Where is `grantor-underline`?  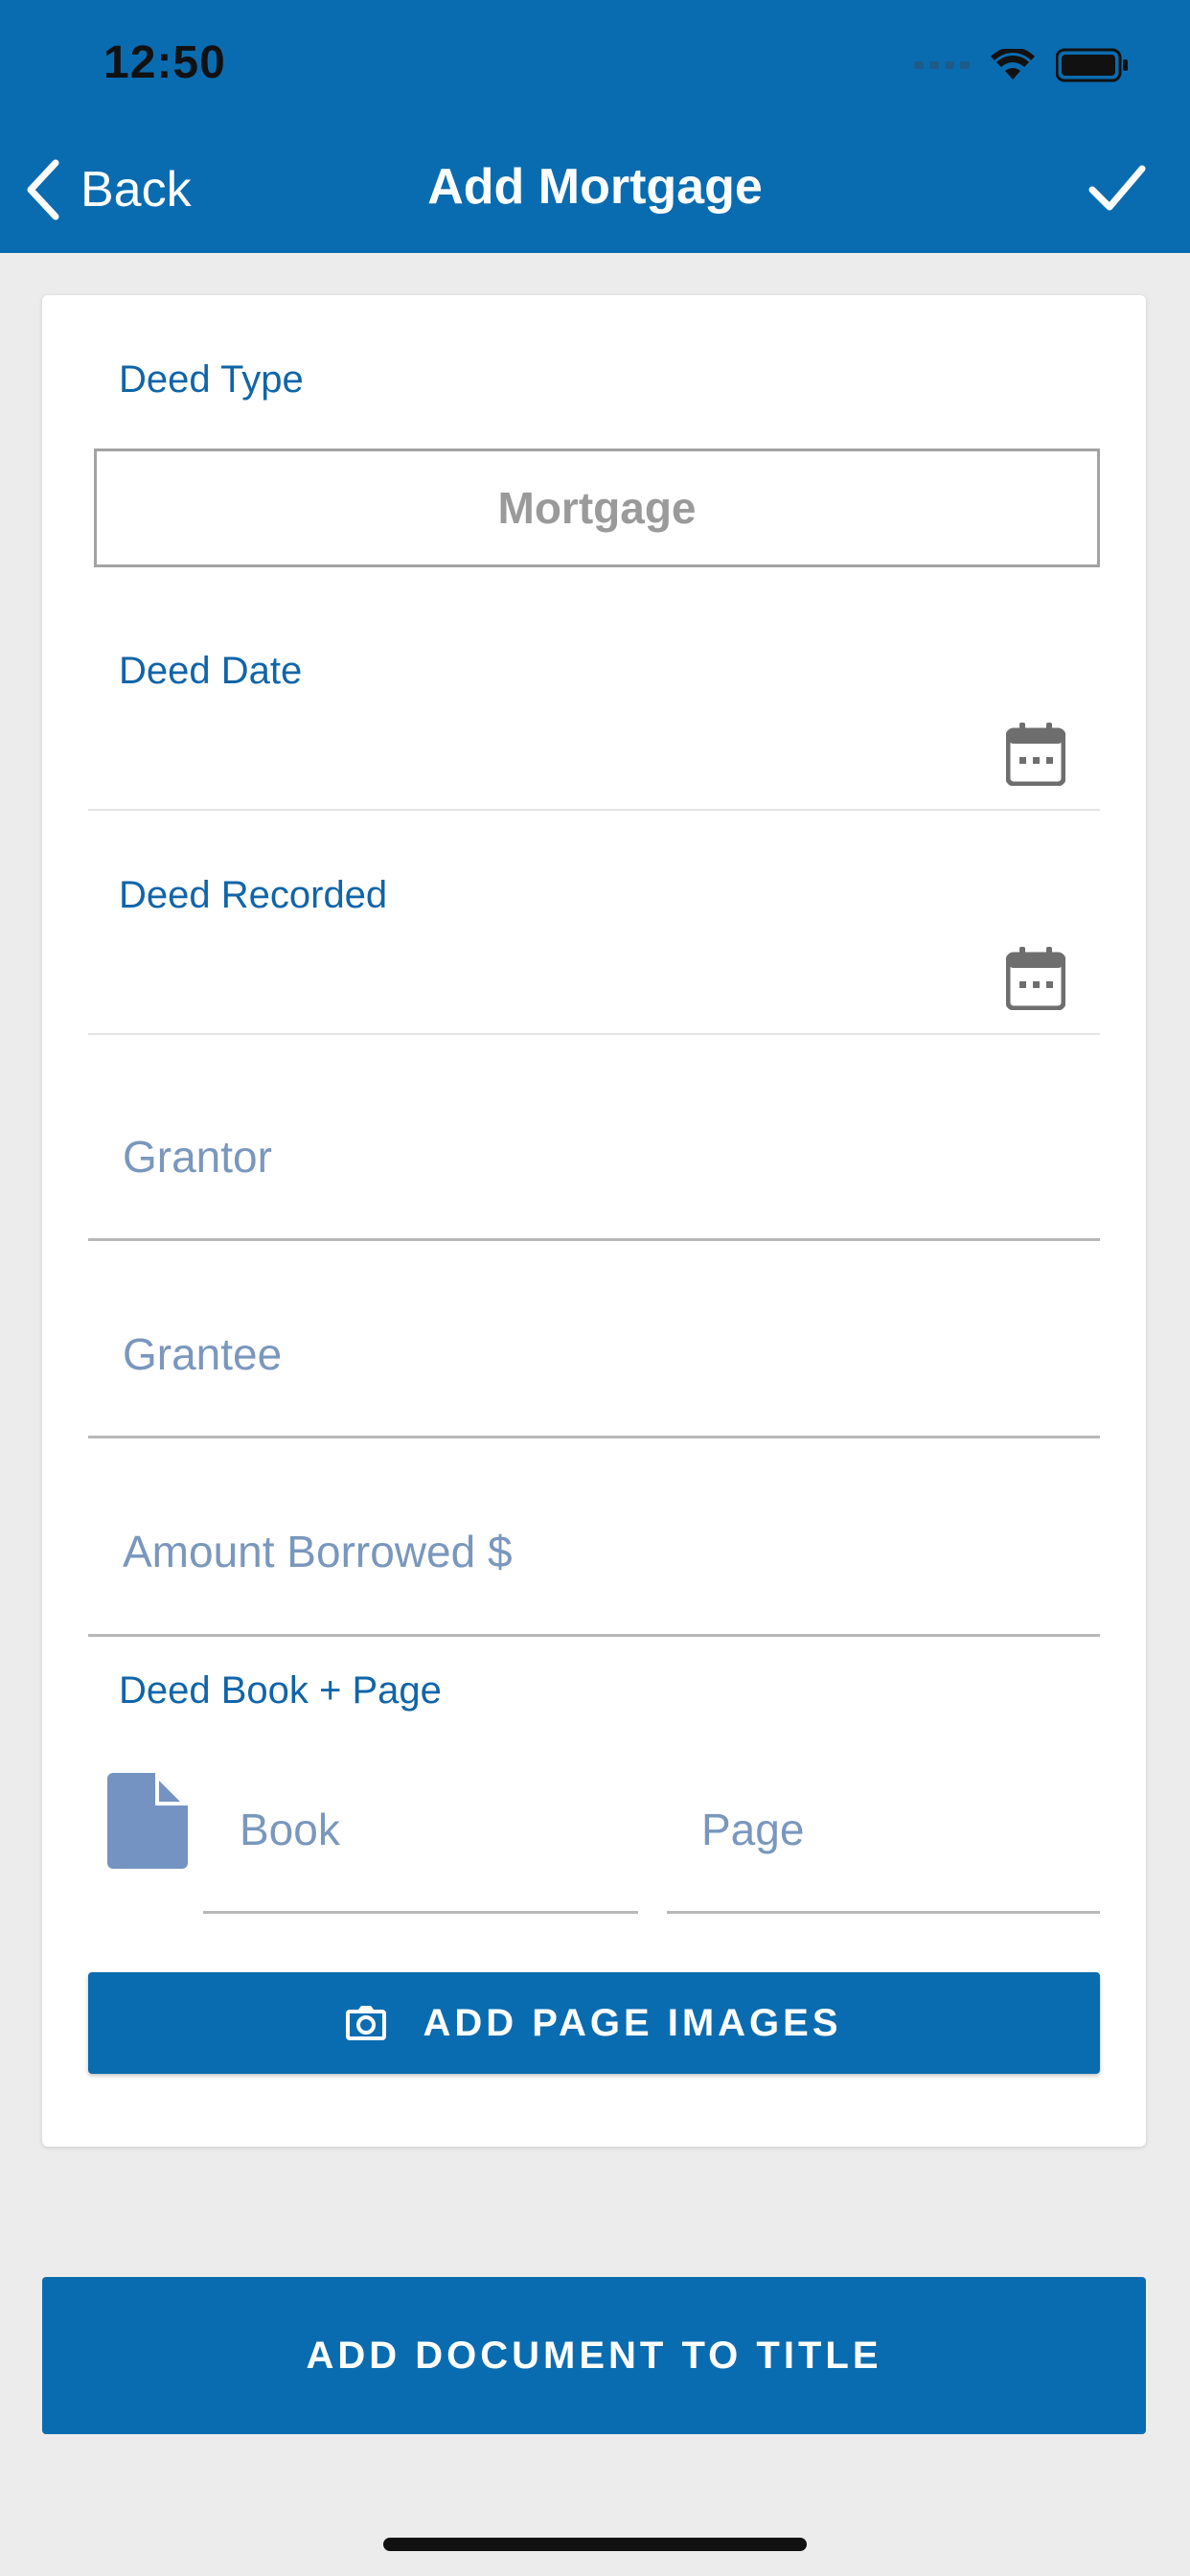 grantor-underline is located at coordinates (594, 1239).